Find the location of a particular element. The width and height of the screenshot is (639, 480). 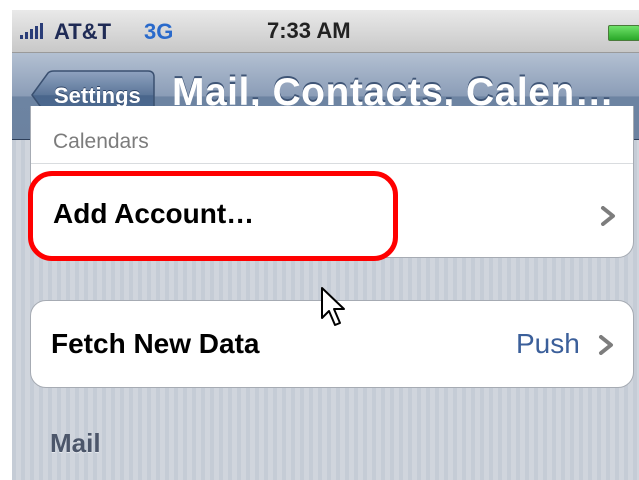

red-highlight-annotation is located at coordinates (213, 216).